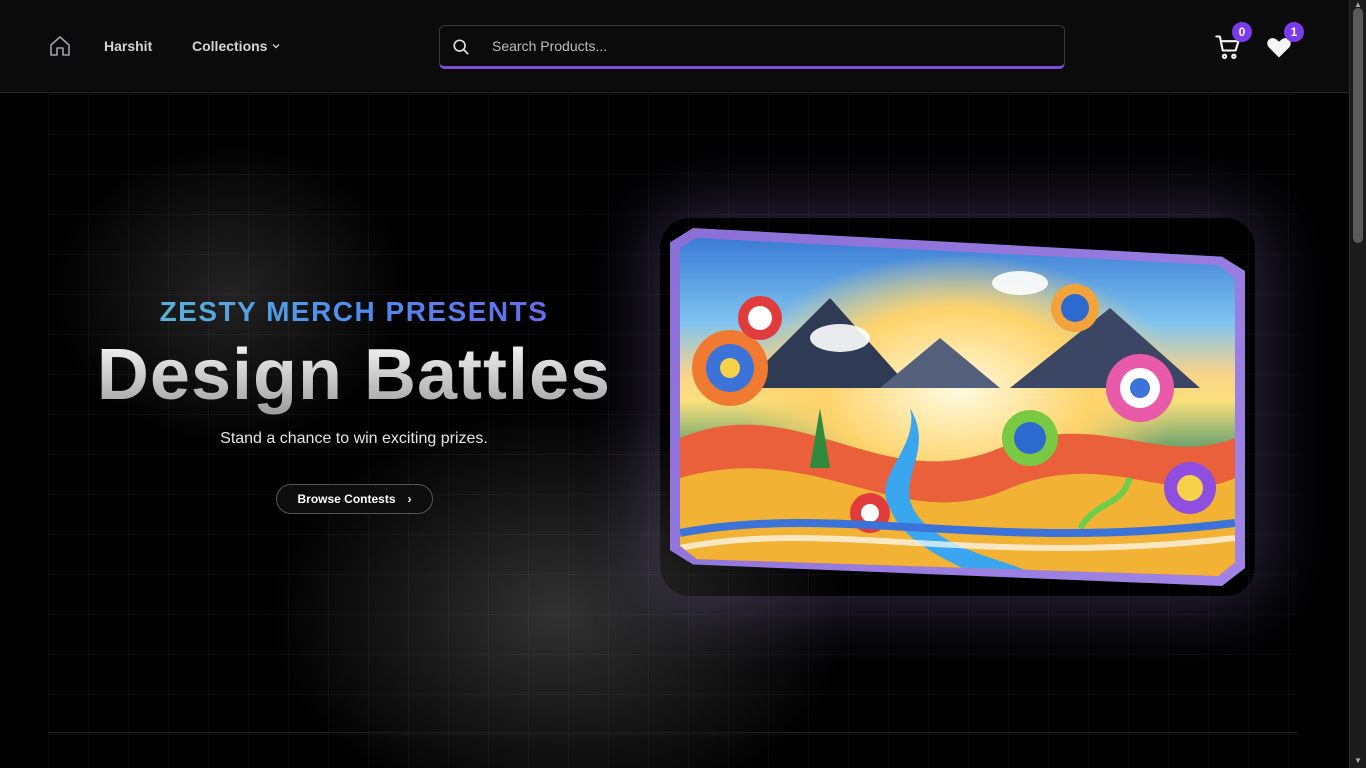  Describe the element at coordinates (60, 46) in the screenshot. I see `home-icon` at that location.